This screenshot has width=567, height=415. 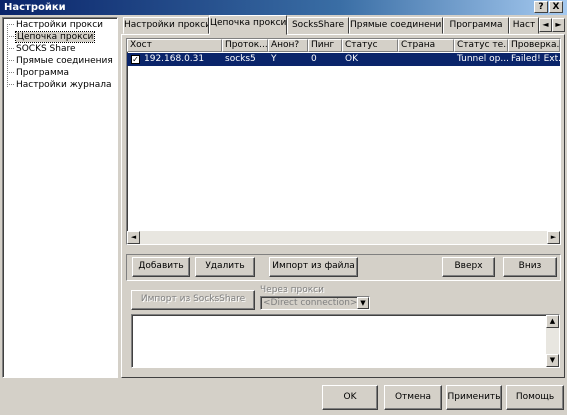 I want to click on scroll-left-icon: ◄, so click(x=133, y=237).